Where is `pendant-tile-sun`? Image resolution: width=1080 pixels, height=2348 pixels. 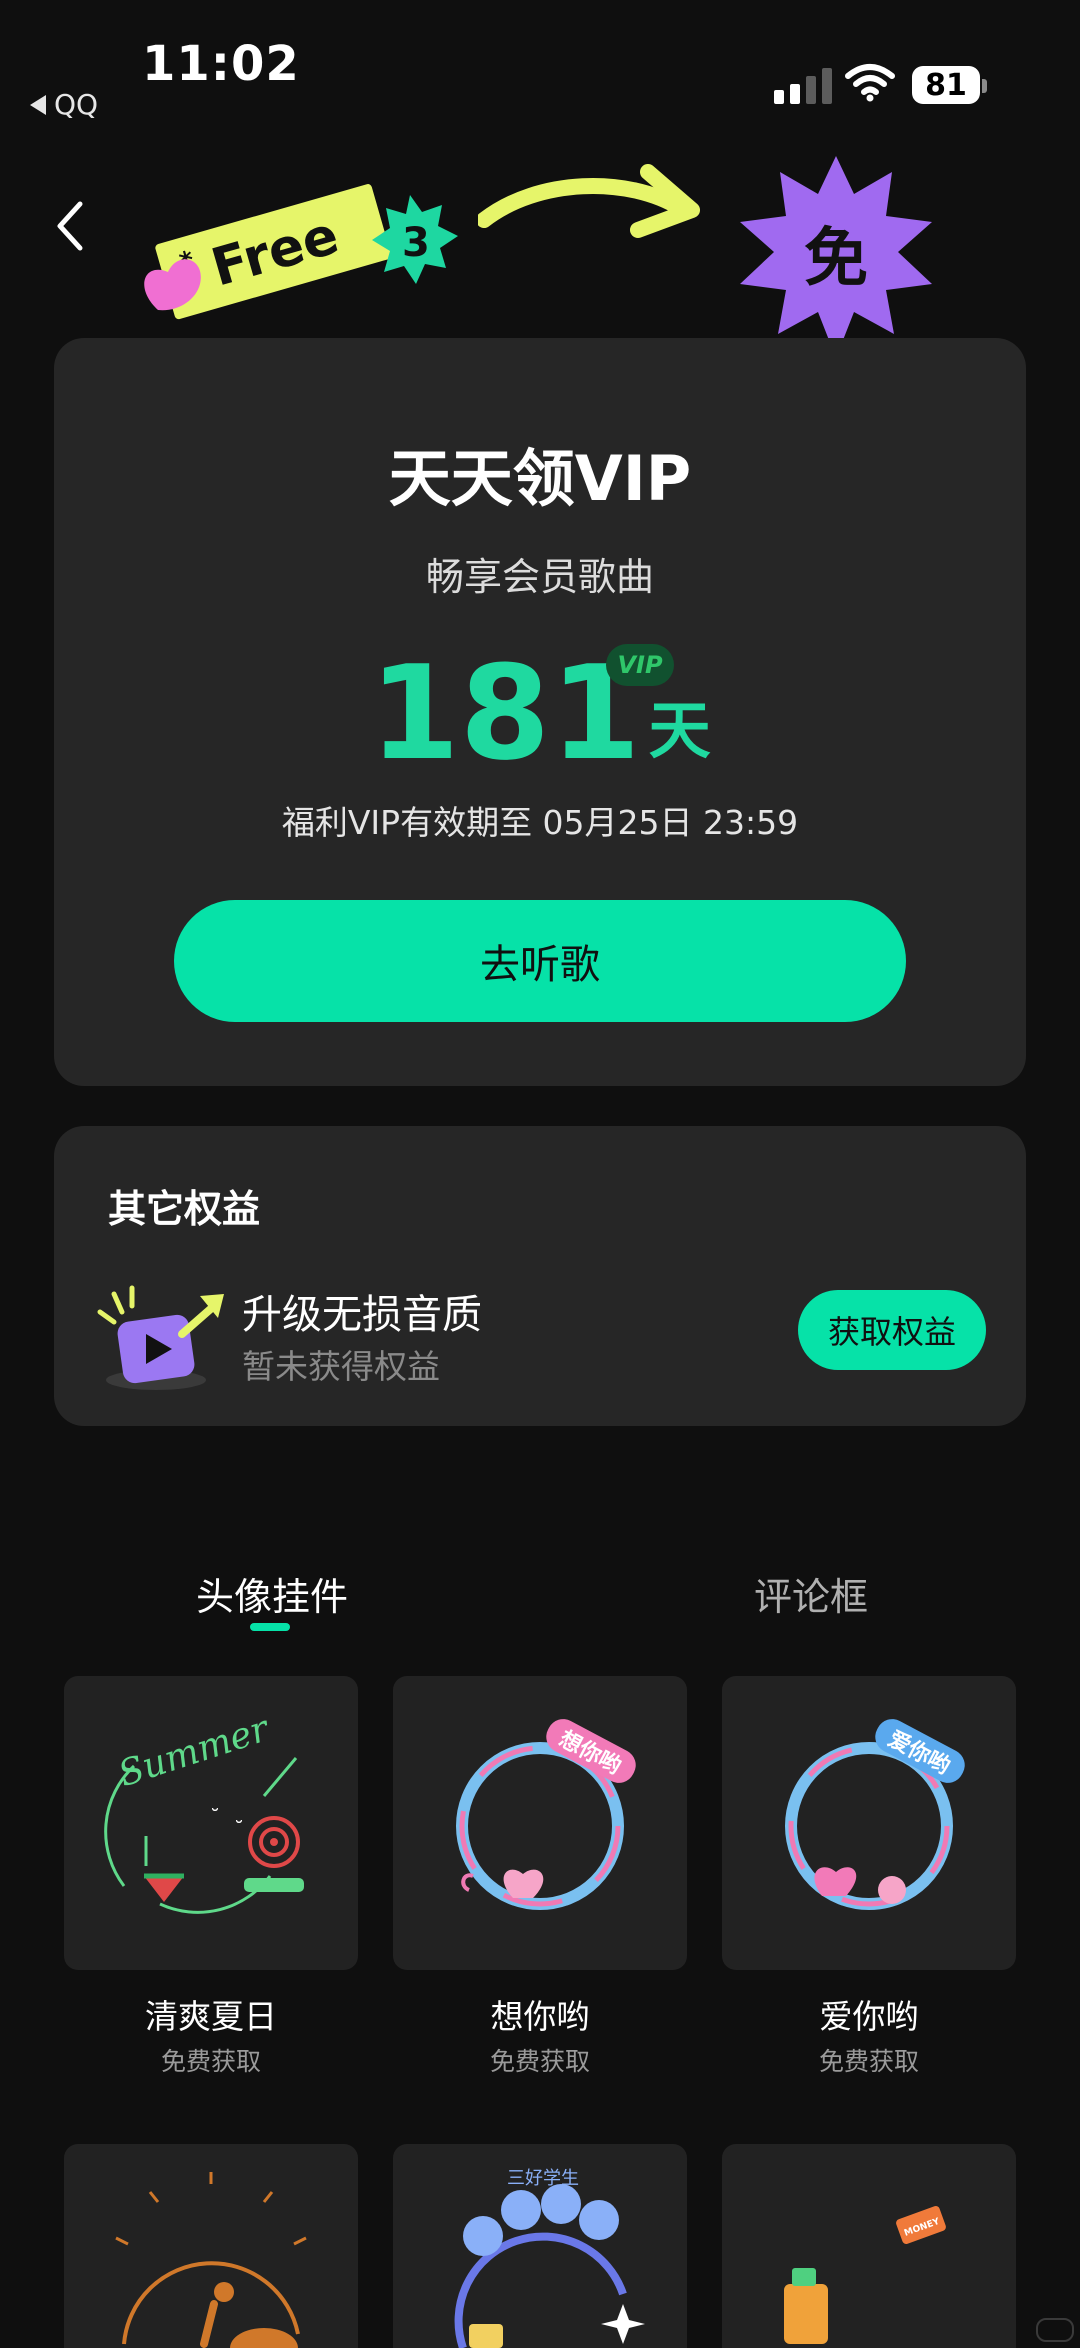 pendant-tile-sun is located at coordinates (211, 2246).